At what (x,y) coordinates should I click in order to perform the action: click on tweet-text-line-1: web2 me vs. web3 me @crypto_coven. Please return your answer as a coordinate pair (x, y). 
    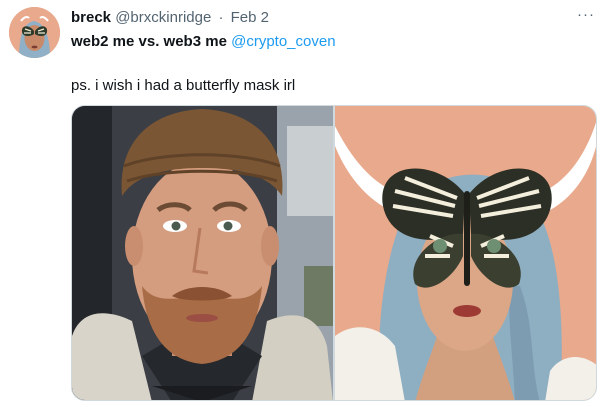
    Looking at the image, I should click on (203, 42).